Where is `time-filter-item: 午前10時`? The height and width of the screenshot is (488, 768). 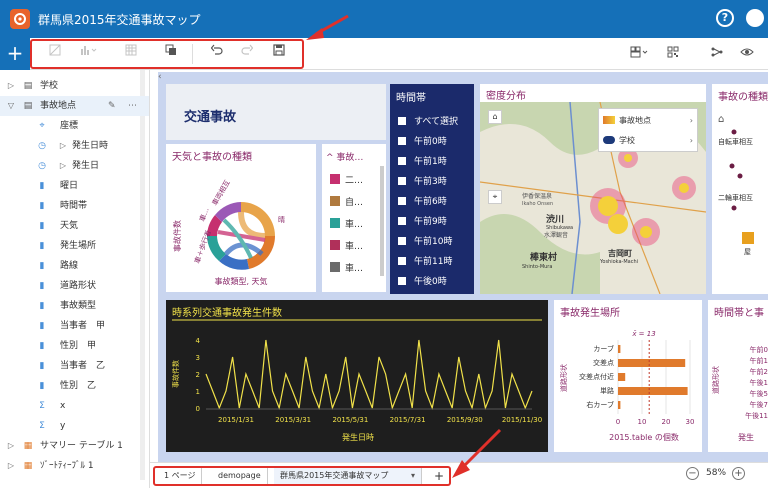
time-filter-item: 午前10時 is located at coordinates (425, 242).